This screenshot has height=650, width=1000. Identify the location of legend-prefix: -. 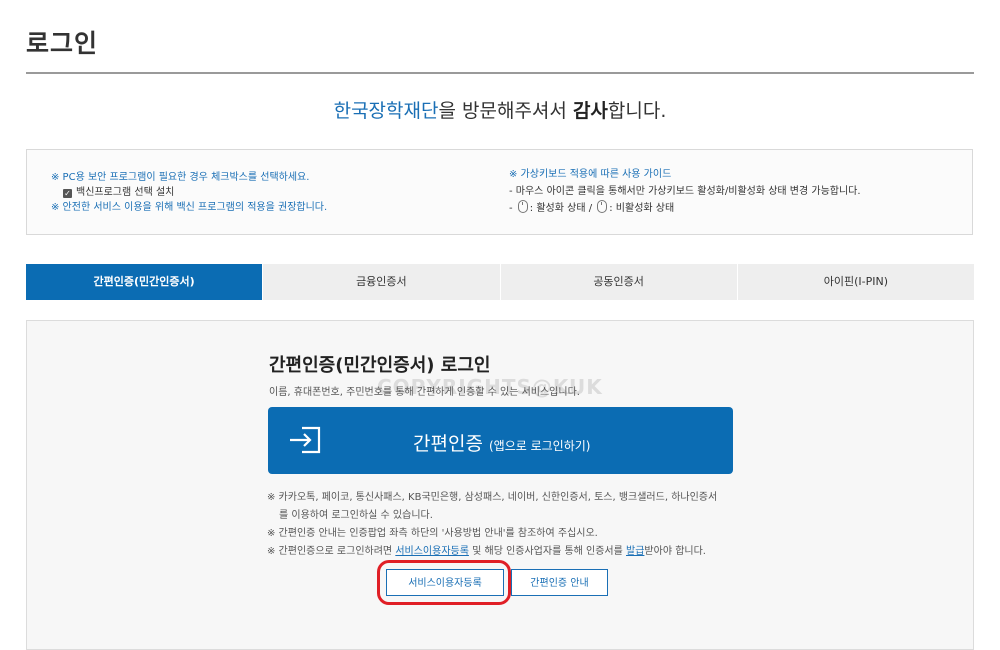
(512, 208).